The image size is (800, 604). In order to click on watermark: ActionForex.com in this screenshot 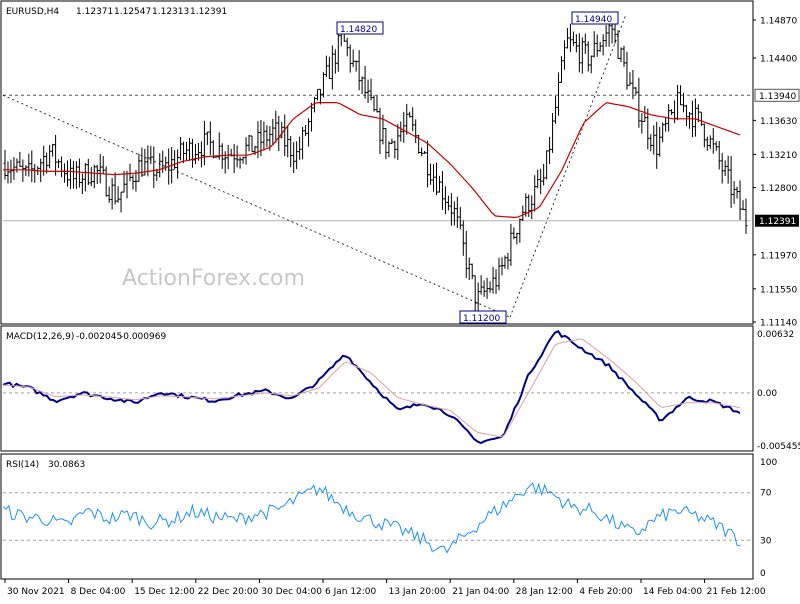, I will do `click(213, 278)`.